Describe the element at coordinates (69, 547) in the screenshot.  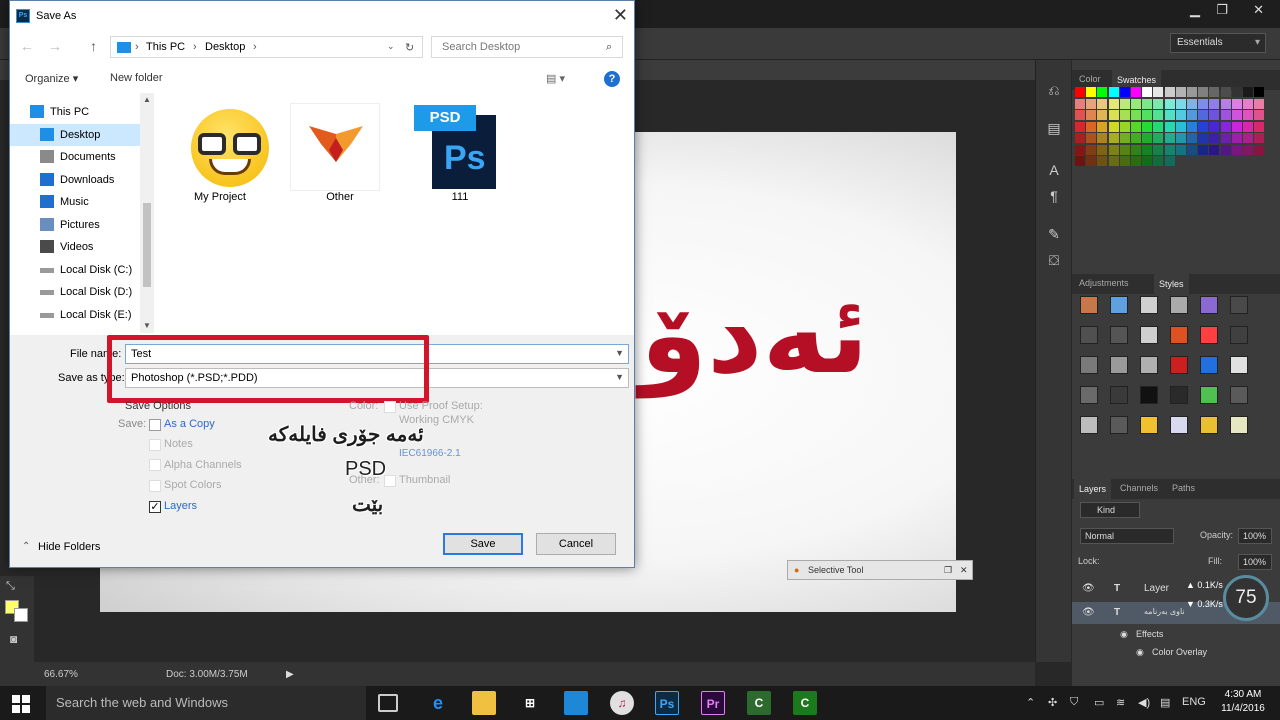
I see `hide-folders-button: Hide Folders` at that location.